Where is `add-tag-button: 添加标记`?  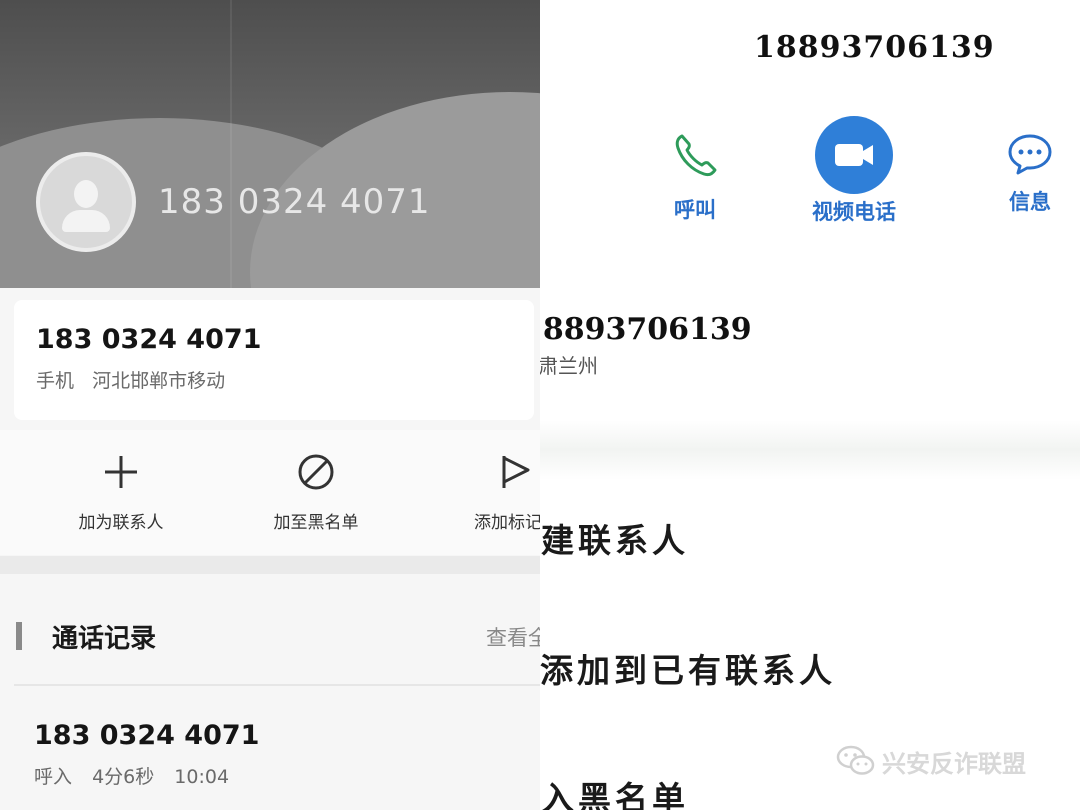 add-tag-button: 添加标记 is located at coordinates (488, 497).